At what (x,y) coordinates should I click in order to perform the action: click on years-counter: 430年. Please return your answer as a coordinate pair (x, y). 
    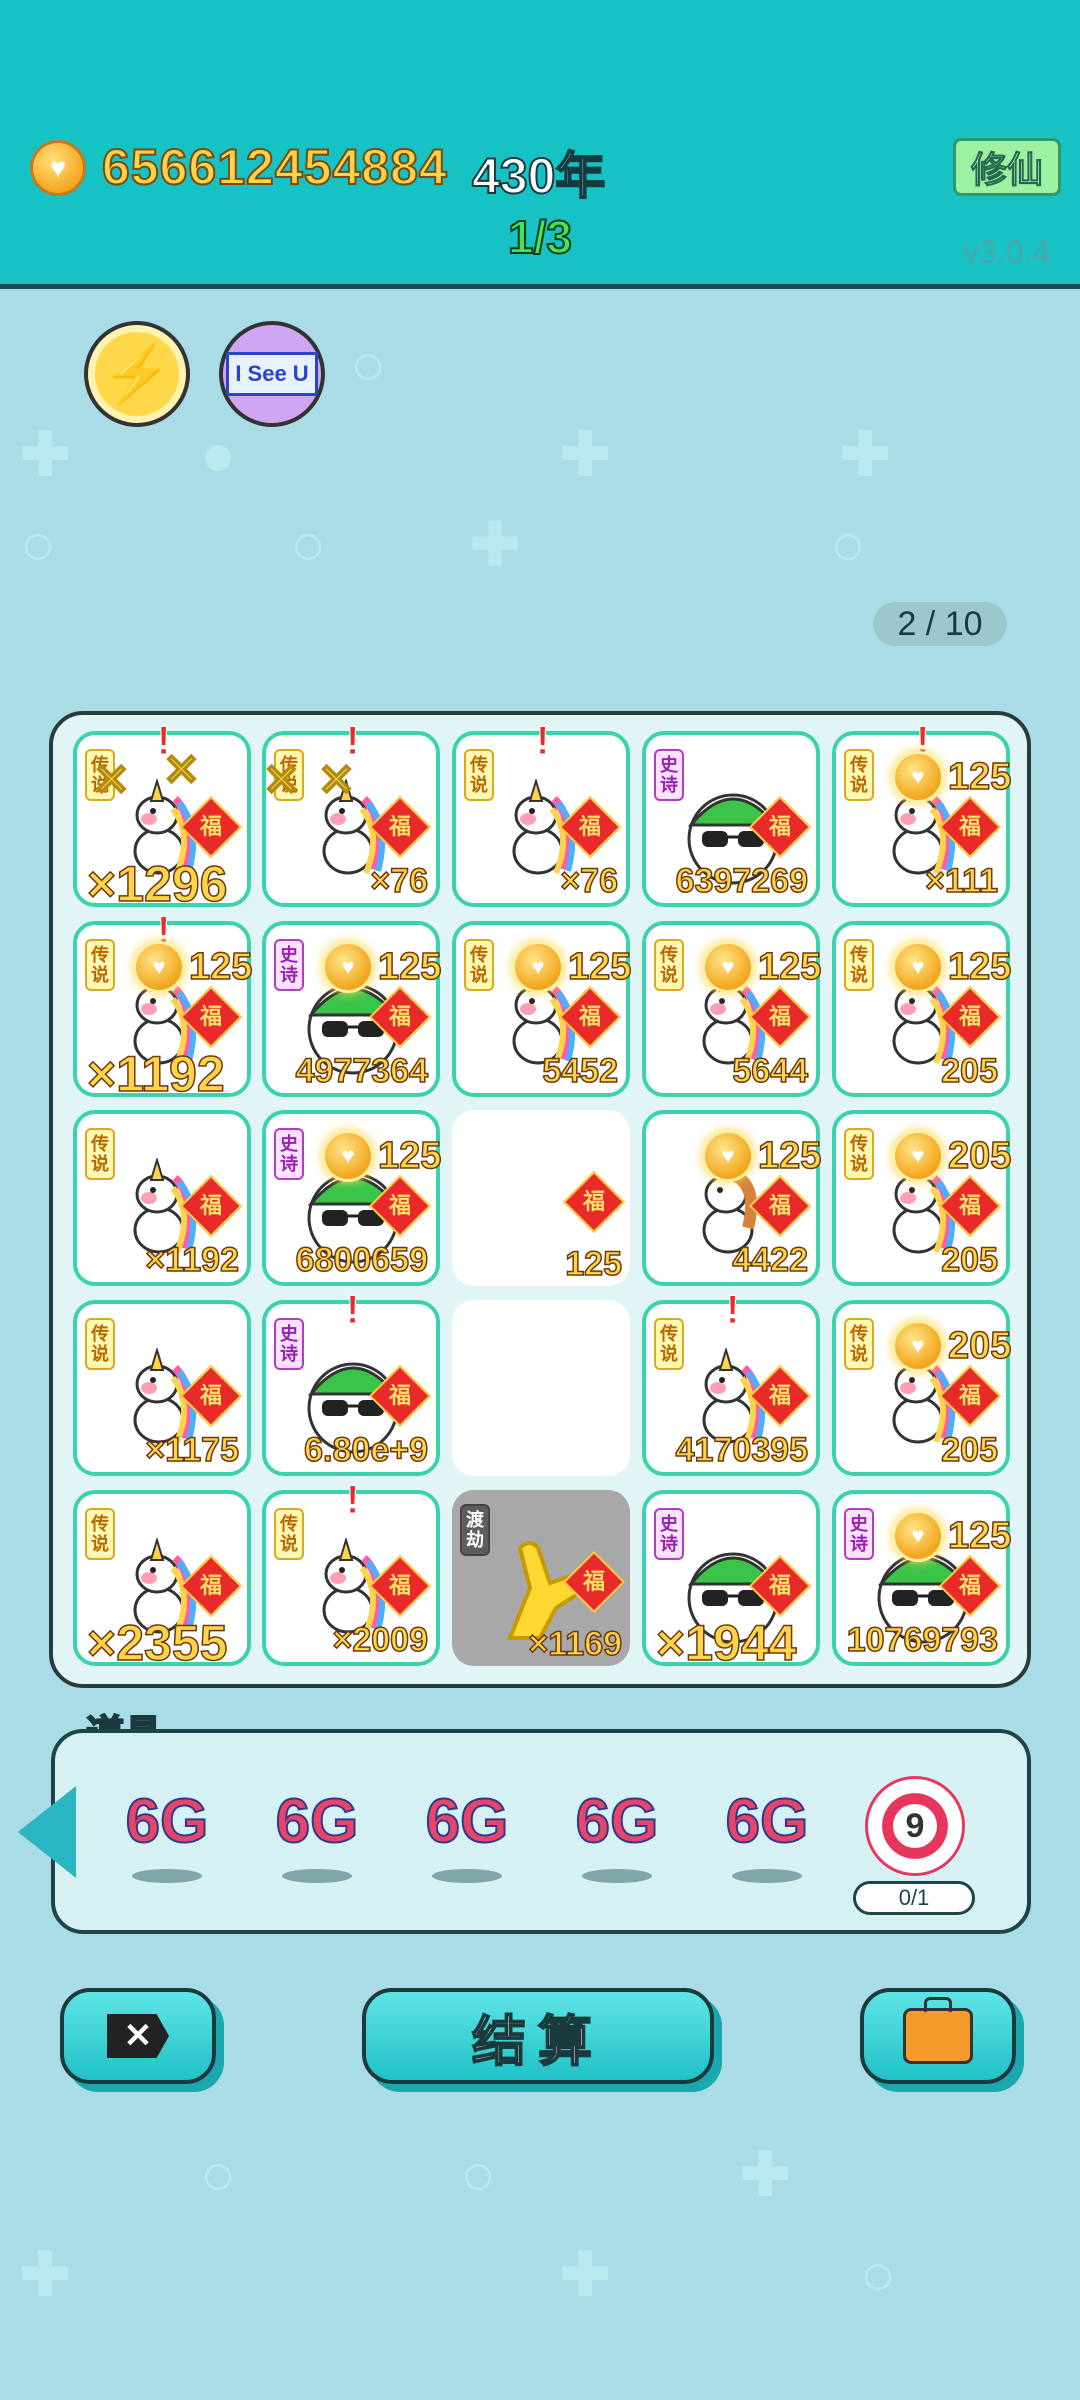
    Looking at the image, I should click on (538, 176).